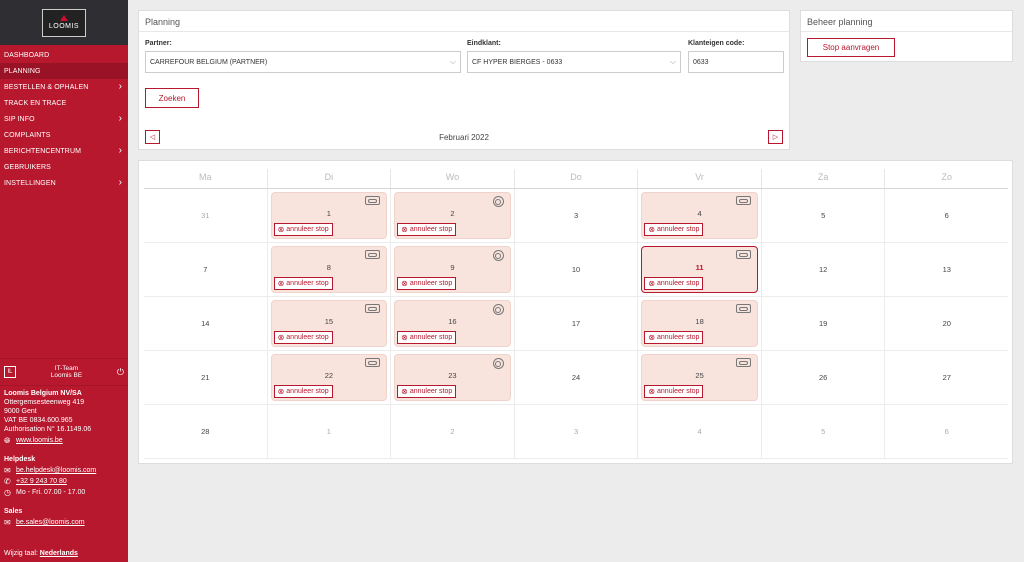 This screenshot has height=562, width=1024. I want to click on helpdesk-title: Helpdesk, so click(20, 459).